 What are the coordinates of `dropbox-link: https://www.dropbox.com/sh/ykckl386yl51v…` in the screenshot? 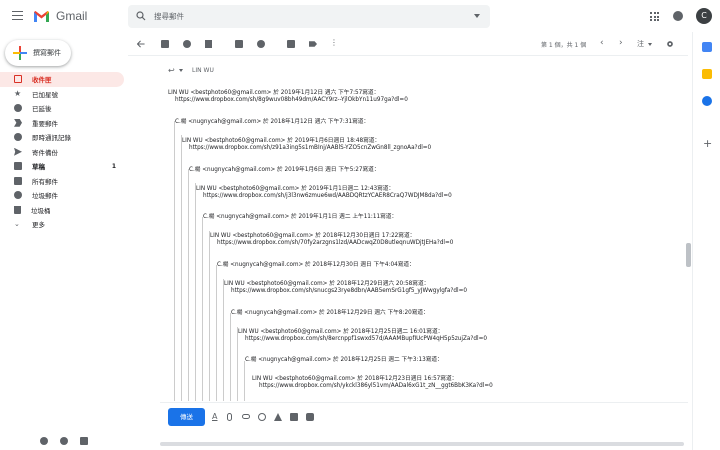 It's located at (376, 386).